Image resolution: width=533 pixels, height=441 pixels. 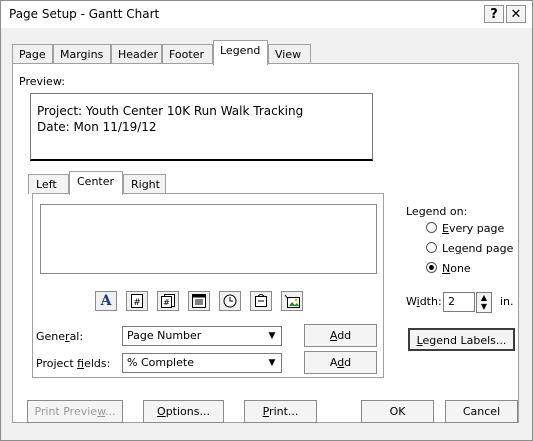 I want to click on general-dropdown: Page Number ▼, so click(x=202, y=336).